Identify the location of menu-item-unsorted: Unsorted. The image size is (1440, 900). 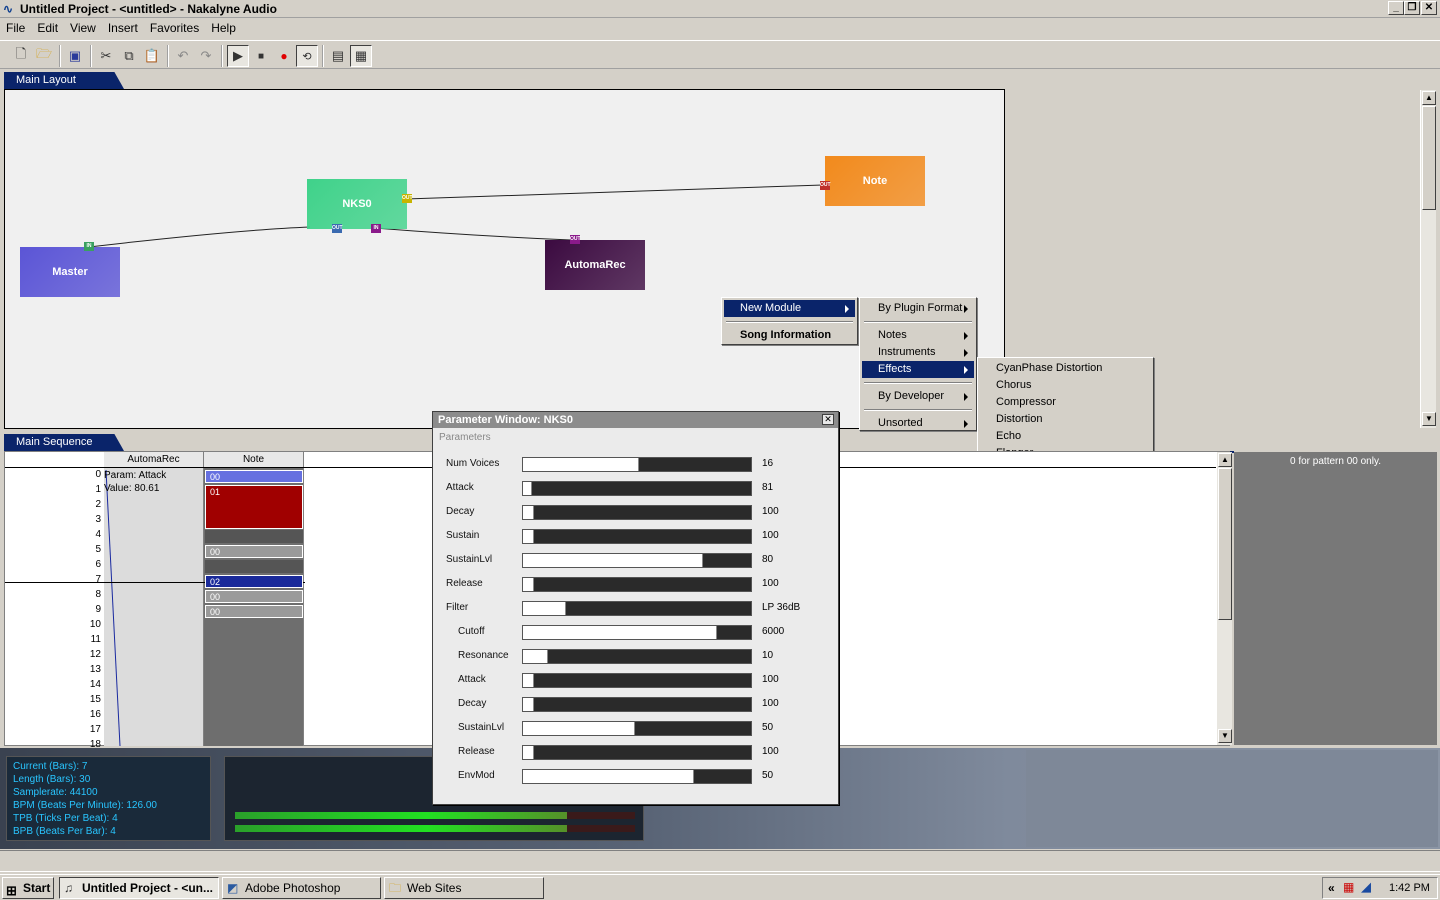
(918, 423).